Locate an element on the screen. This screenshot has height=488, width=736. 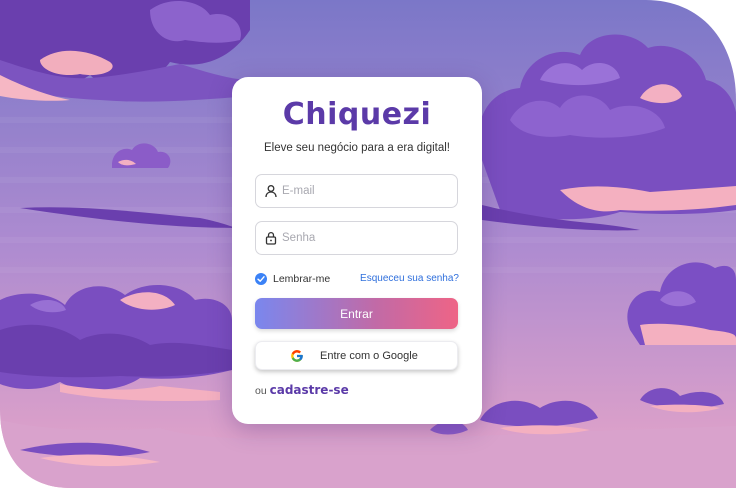
google-icon is located at coordinates (297, 358).